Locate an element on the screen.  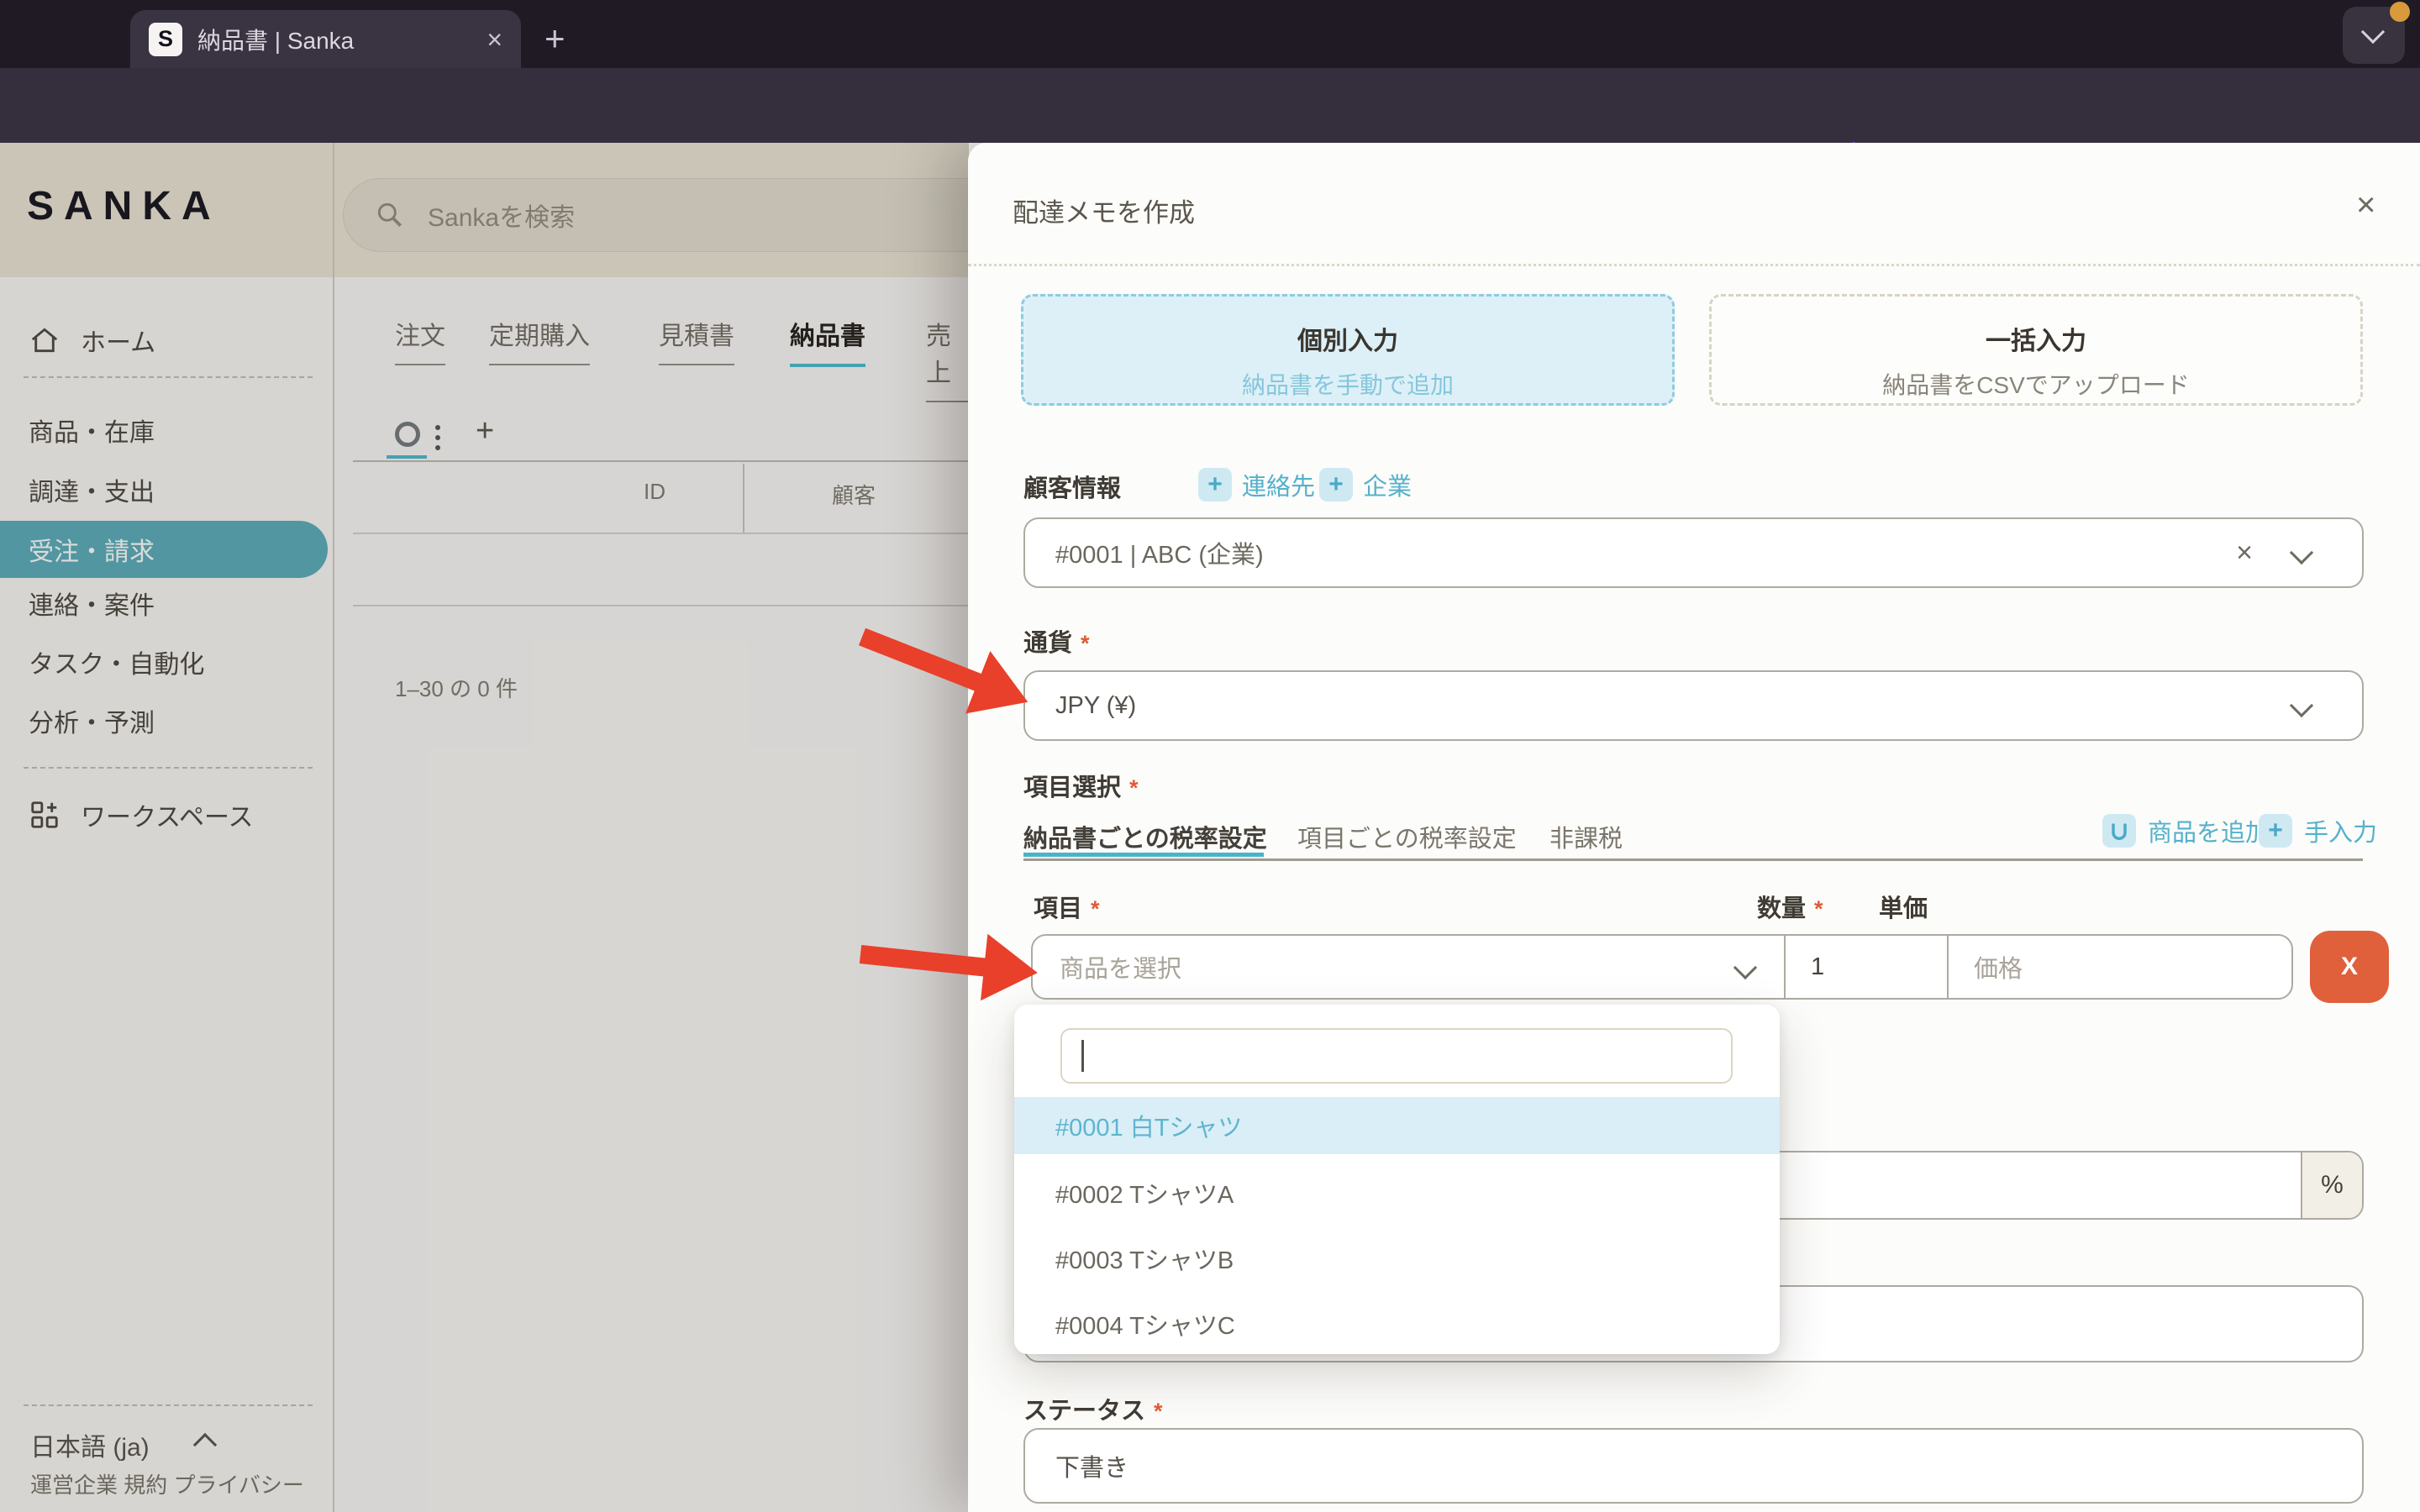
delete-row-button: X is located at coordinates (2349, 967).